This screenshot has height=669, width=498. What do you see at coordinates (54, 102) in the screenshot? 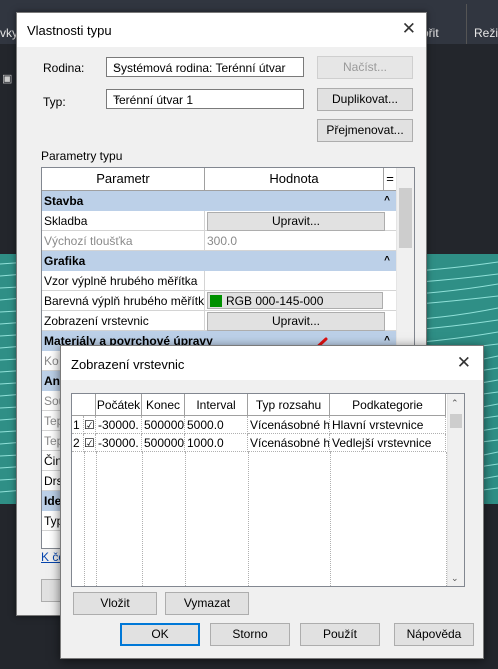
I see `type-label: Typ:` at bounding box center [54, 102].